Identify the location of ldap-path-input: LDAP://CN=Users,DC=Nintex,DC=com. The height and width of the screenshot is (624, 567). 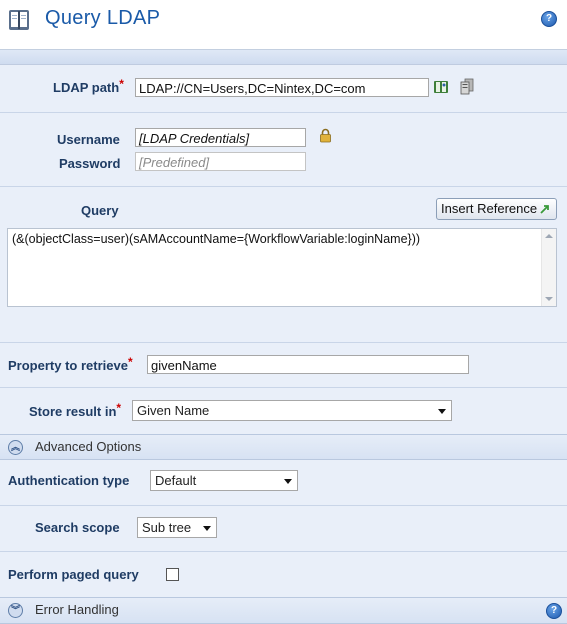
(282, 87).